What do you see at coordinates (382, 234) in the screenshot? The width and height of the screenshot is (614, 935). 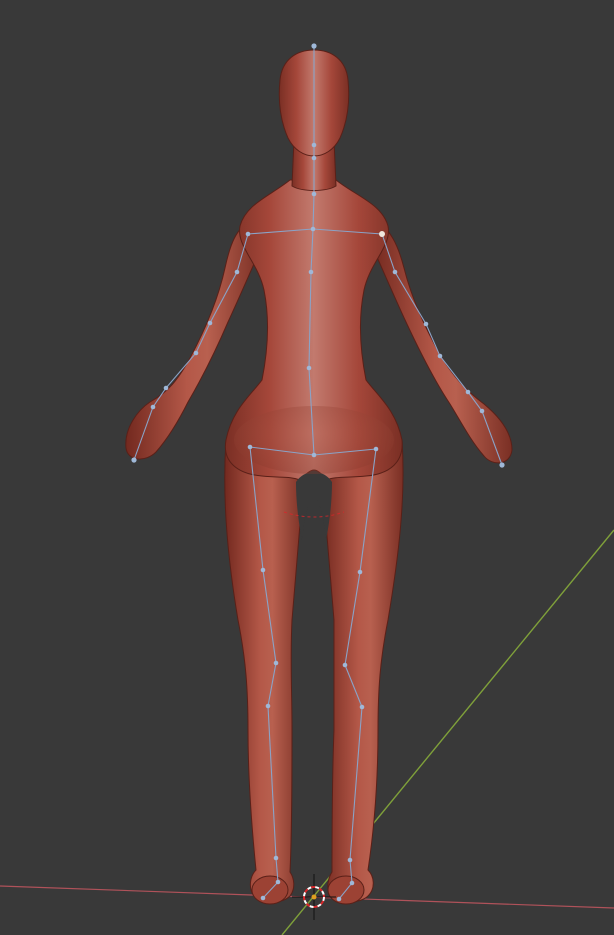 I see `joint-selected-right-shoulder` at bounding box center [382, 234].